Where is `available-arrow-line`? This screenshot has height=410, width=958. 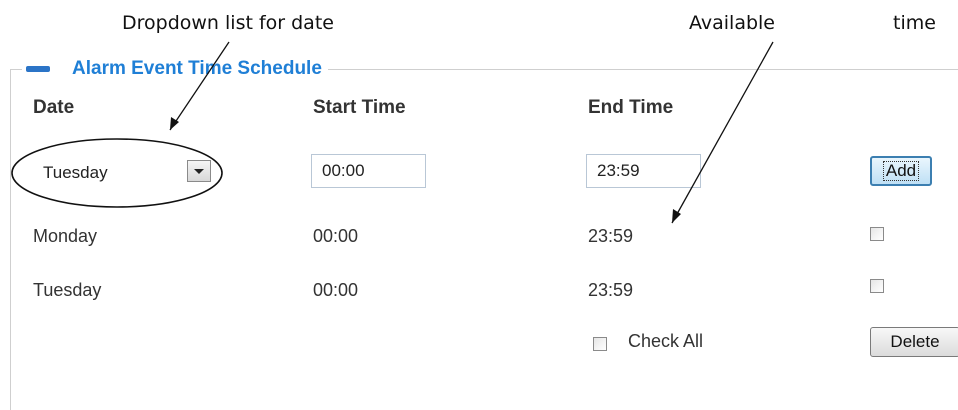 available-arrow-line is located at coordinates (722, 132).